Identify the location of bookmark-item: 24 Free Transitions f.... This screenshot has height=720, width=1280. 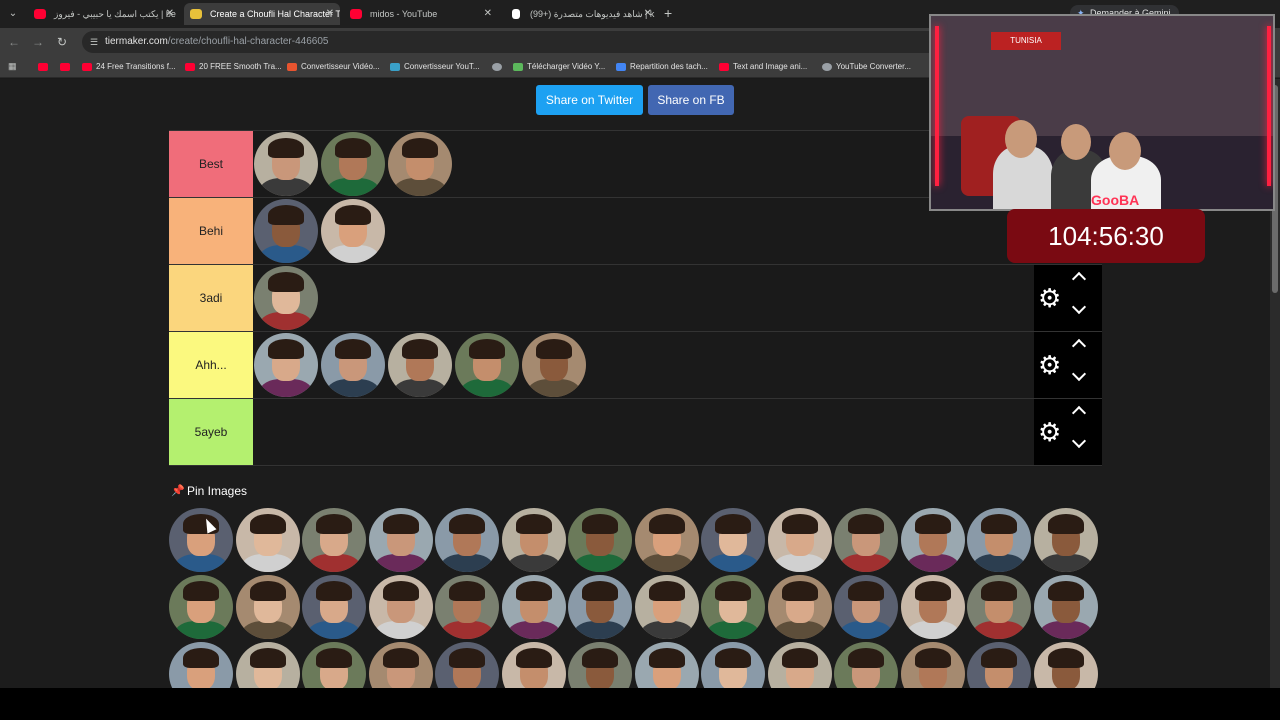
(129, 67).